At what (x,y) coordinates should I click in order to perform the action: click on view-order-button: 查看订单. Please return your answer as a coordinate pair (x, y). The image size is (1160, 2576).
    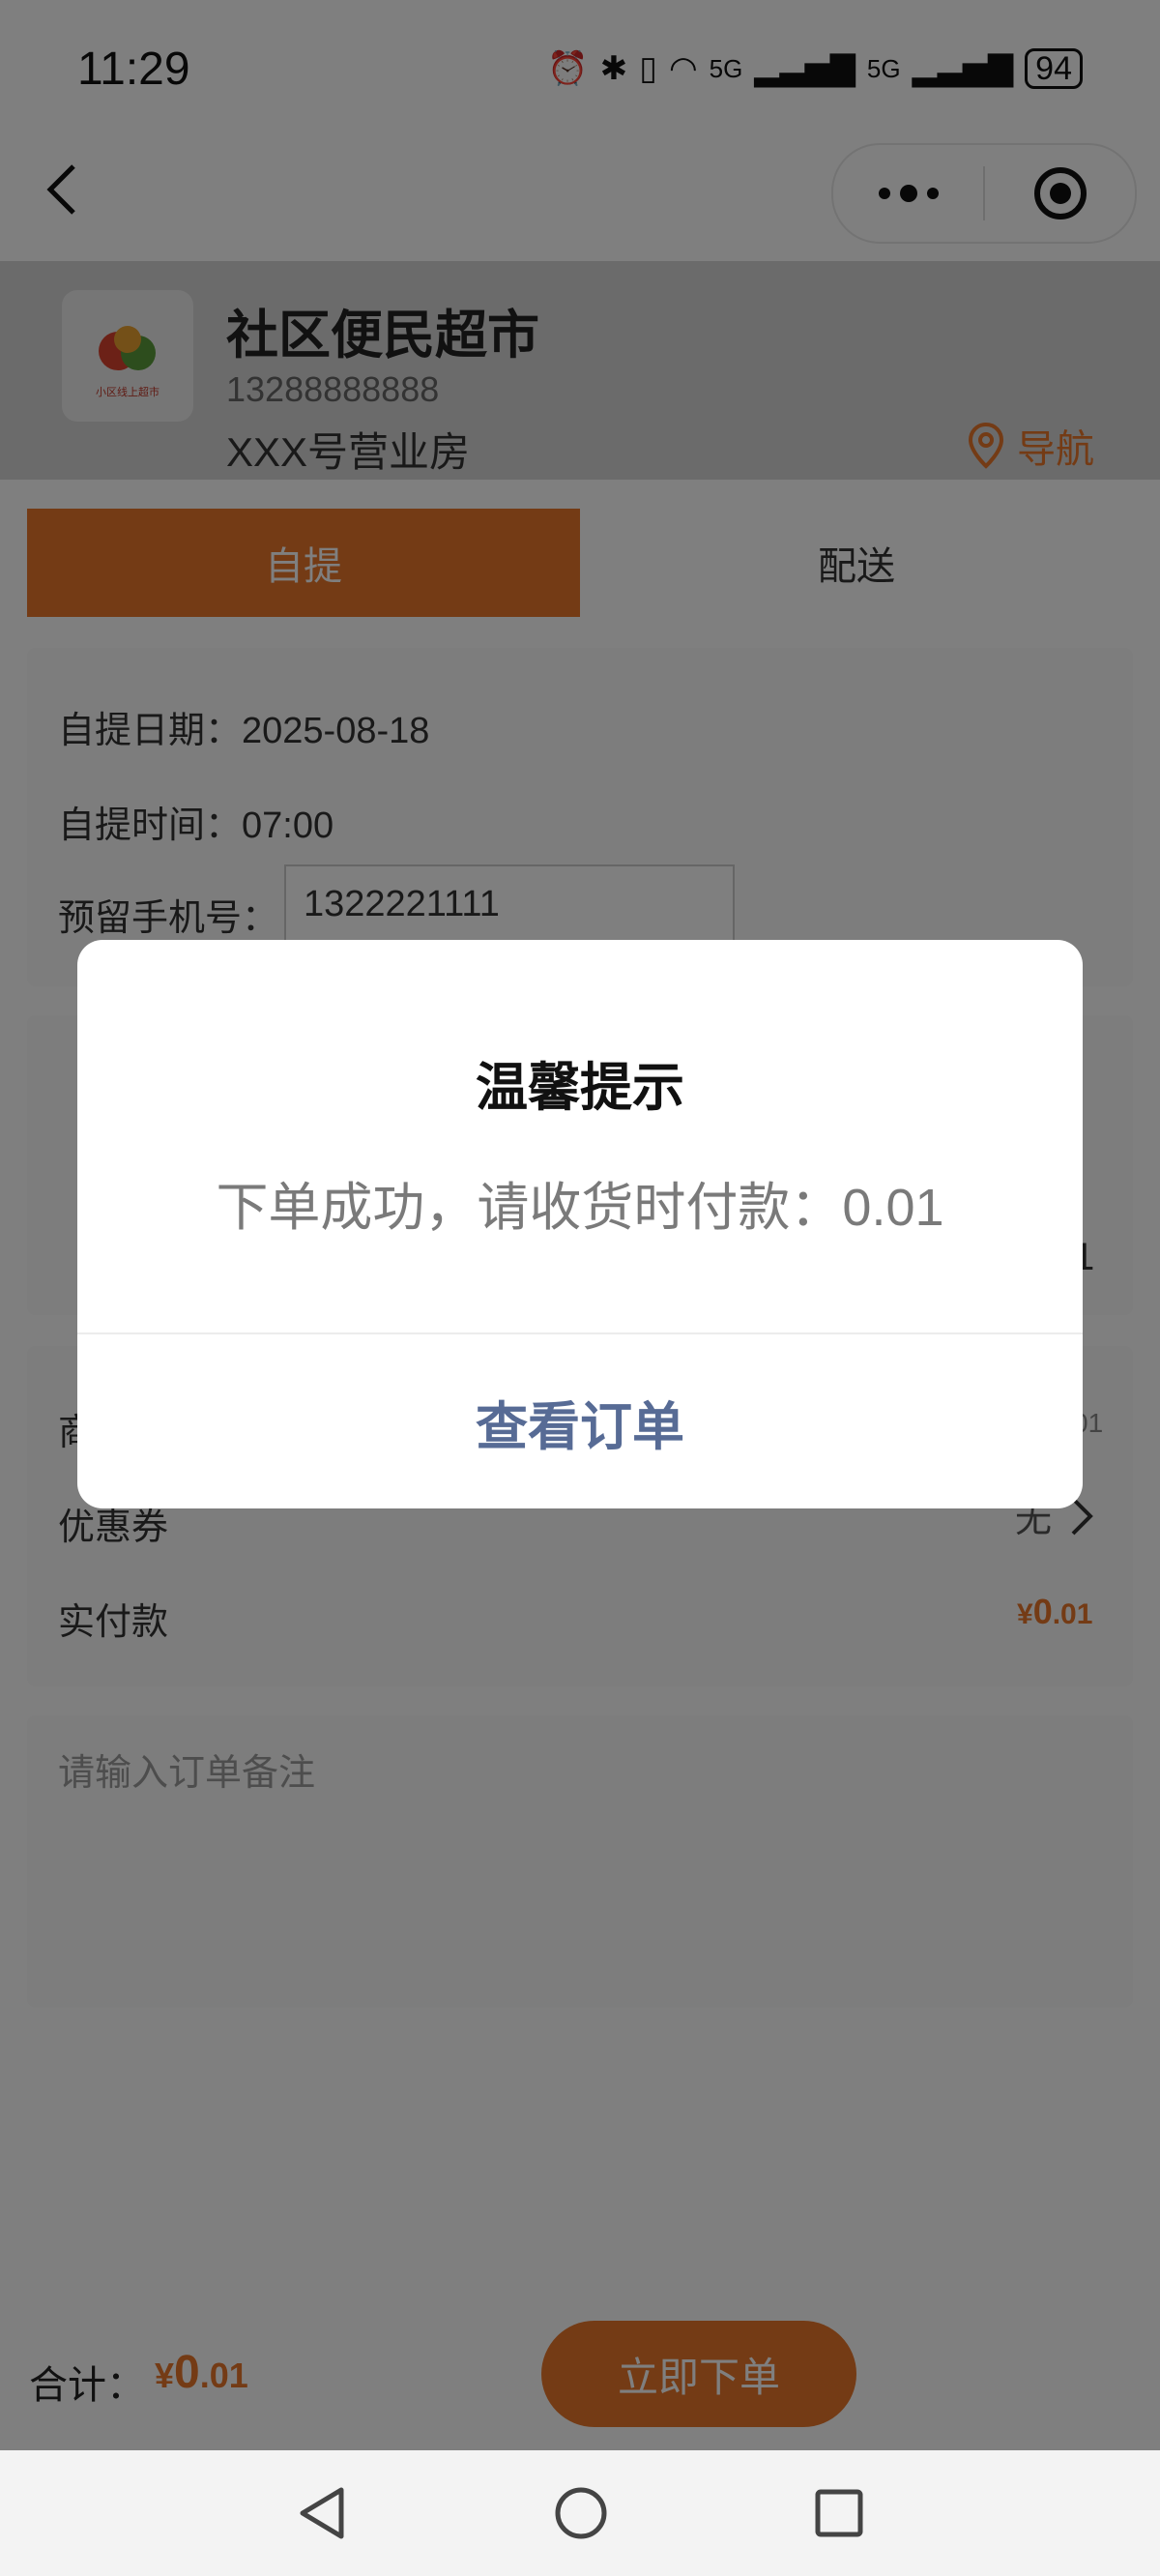
    Looking at the image, I should click on (580, 1421).